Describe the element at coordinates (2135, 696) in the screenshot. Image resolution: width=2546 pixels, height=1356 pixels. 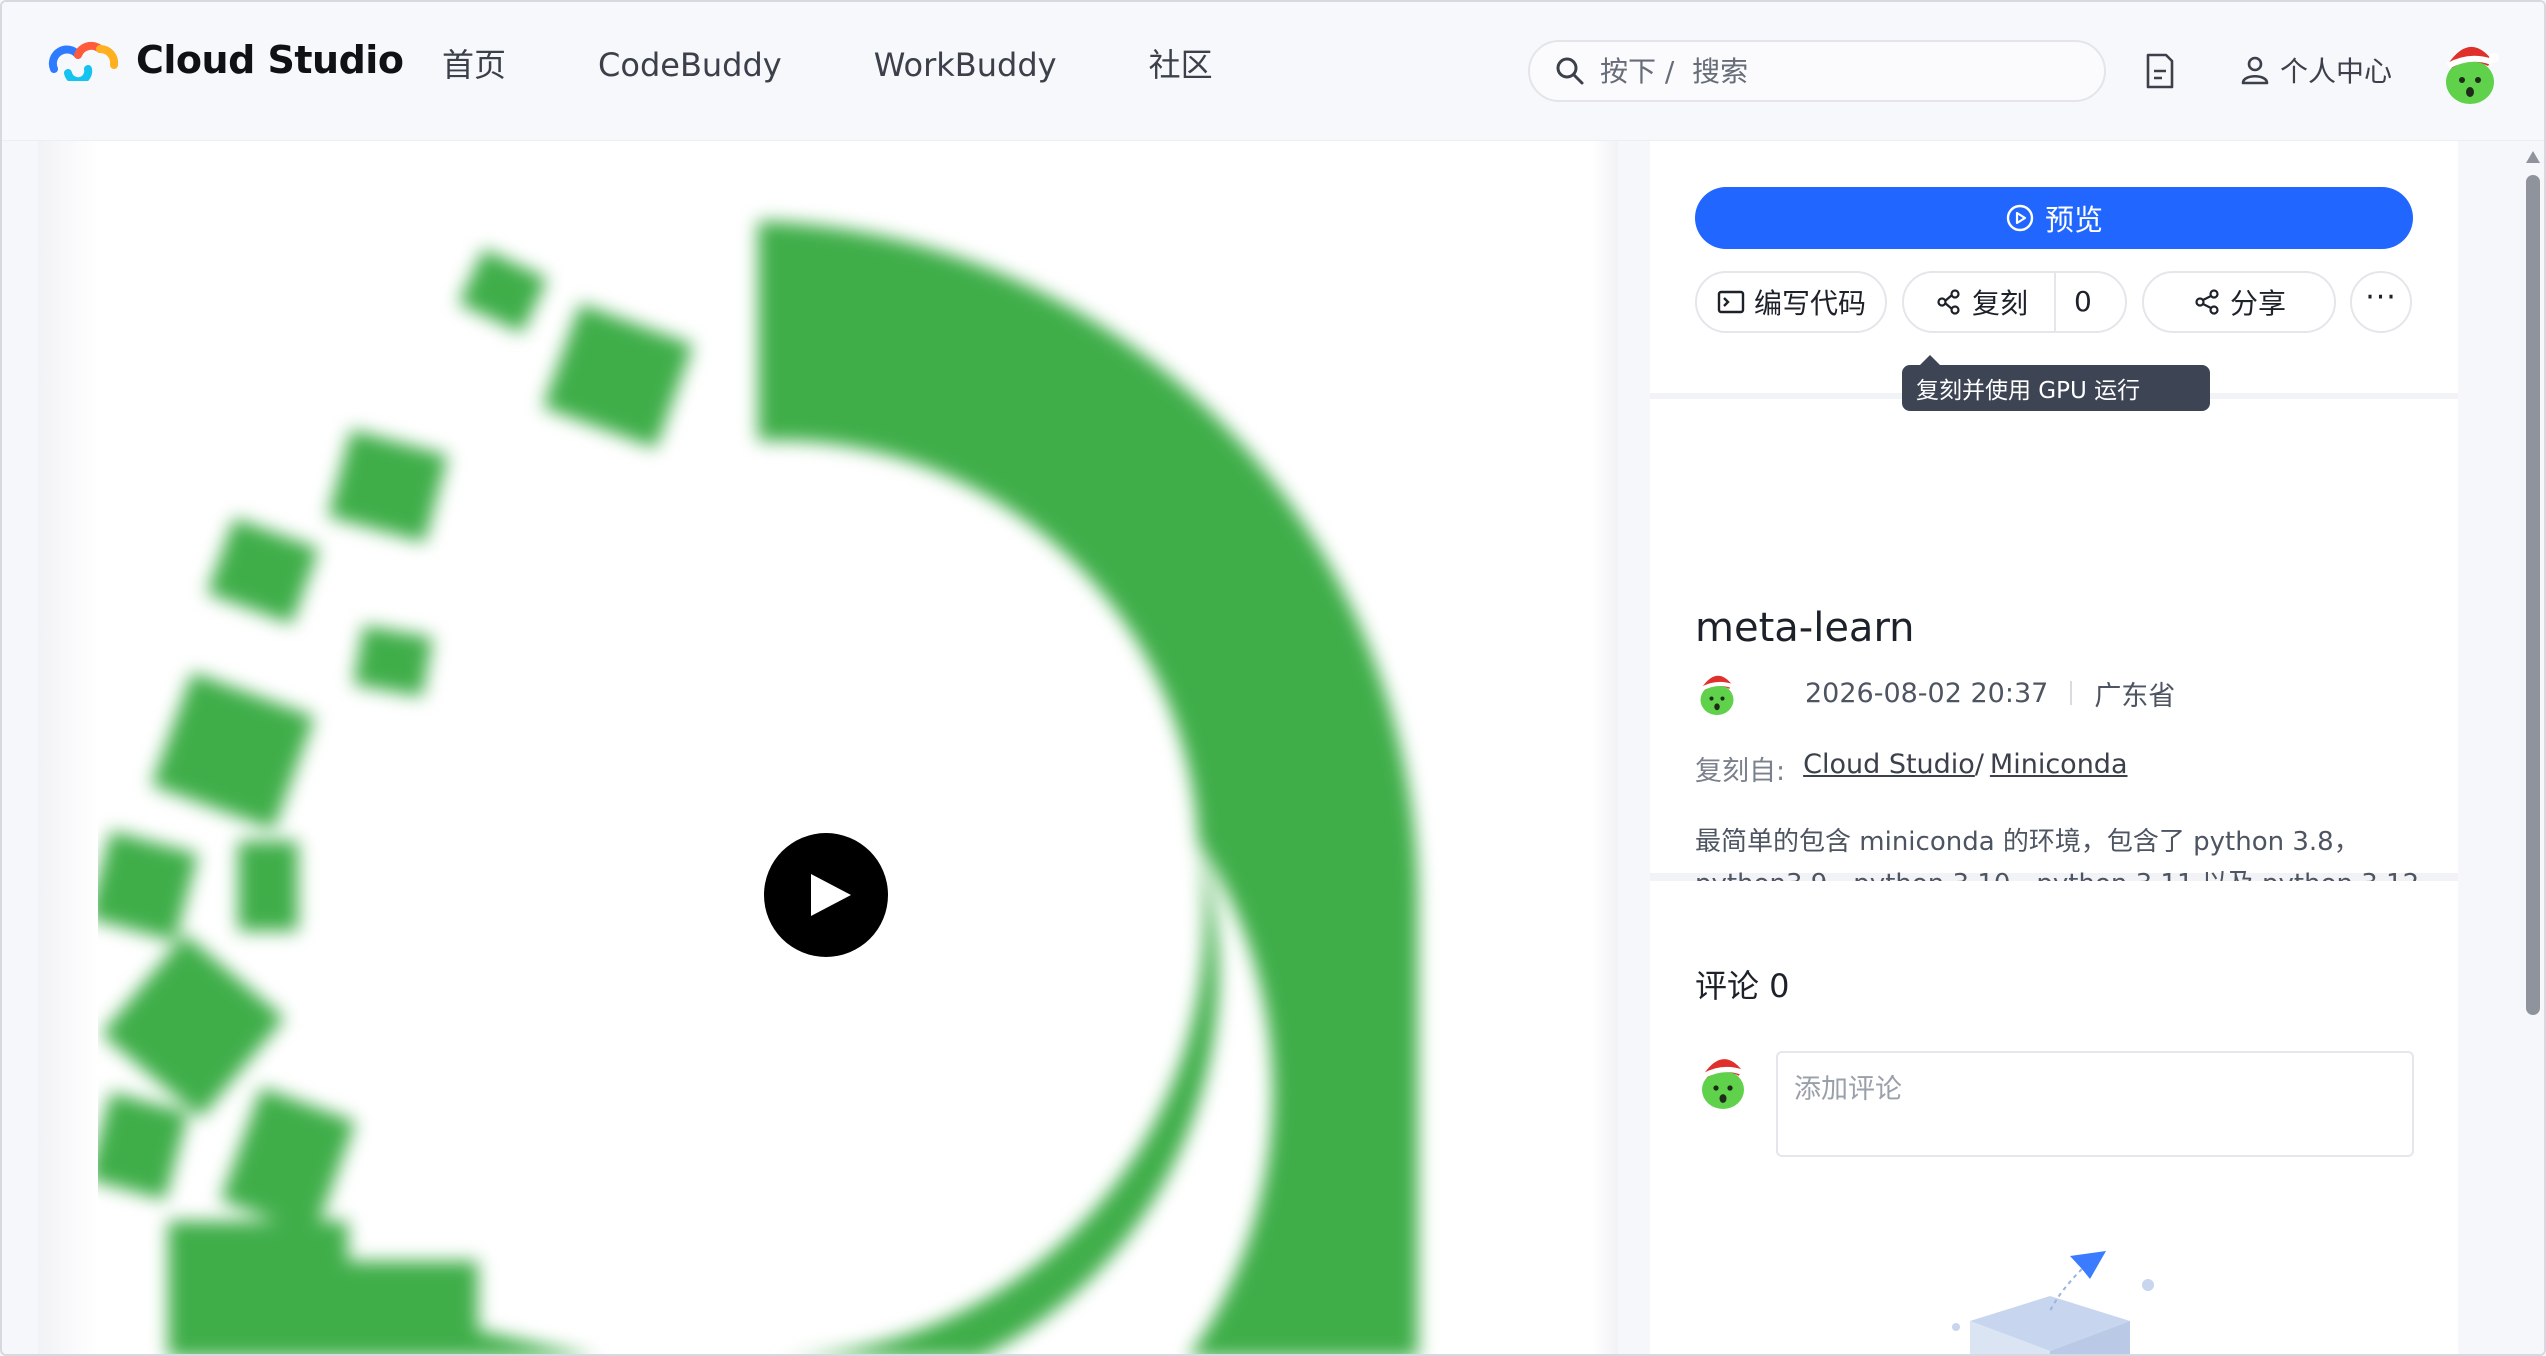
I see `location: 广东省` at that location.